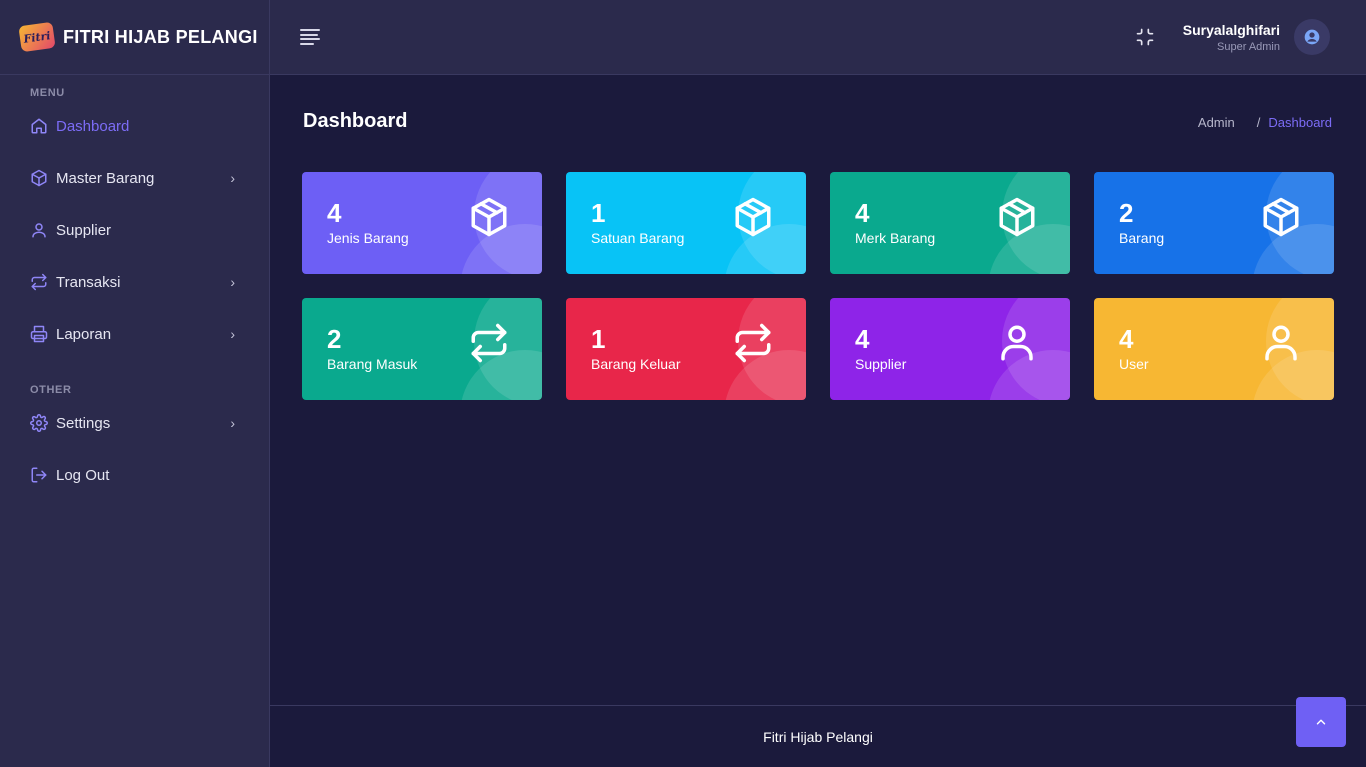  I want to click on stat-card-user: 4 User, so click(1214, 349).